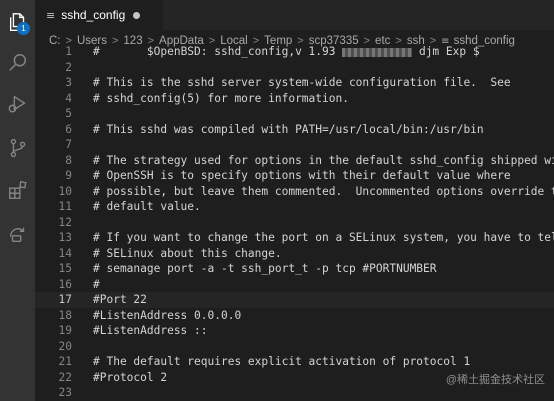 The width and height of the screenshot is (554, 401). Describe the element at coordinates (377, 52) in the screenshot. I see `redacted-text` at that location.